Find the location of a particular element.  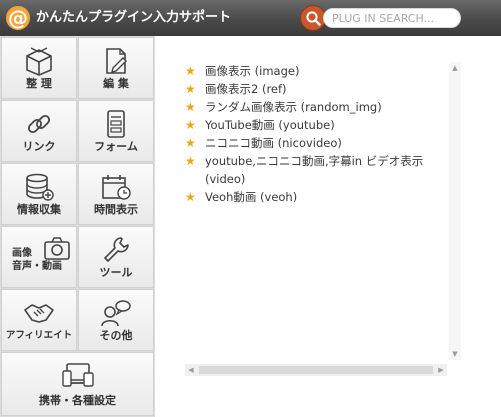

category-edit-button: 編 集 is located at coordinates (116, 68).